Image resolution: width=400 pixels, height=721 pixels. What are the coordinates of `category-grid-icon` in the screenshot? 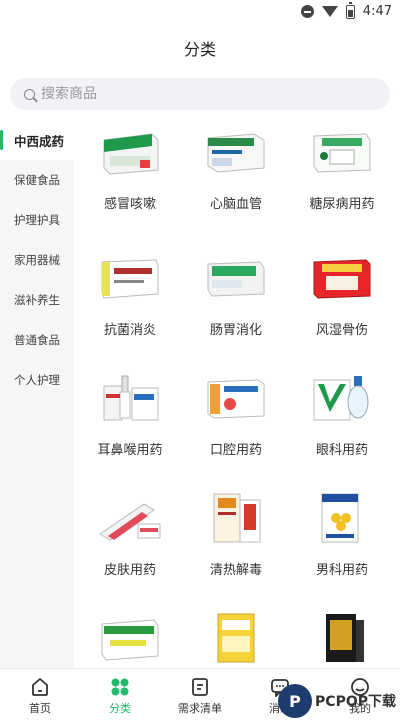 It's located at (120, 687).